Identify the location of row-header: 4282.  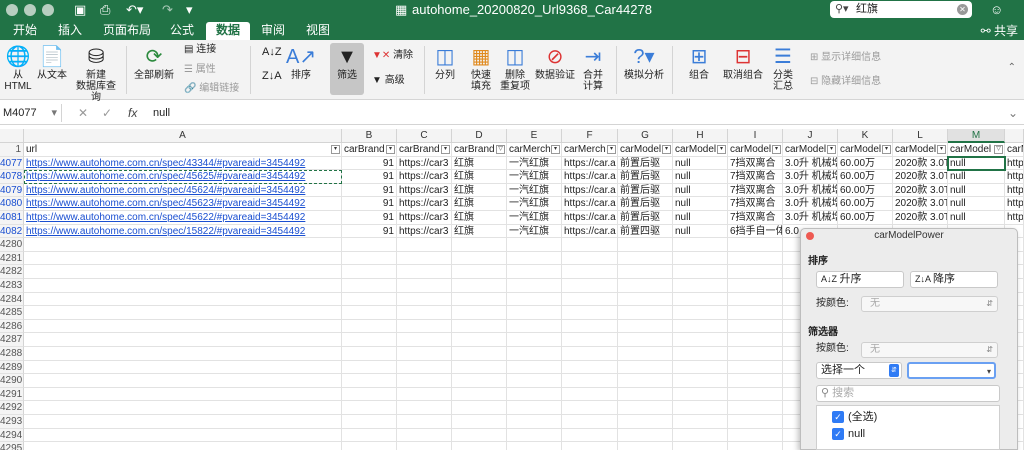
(12, 272).